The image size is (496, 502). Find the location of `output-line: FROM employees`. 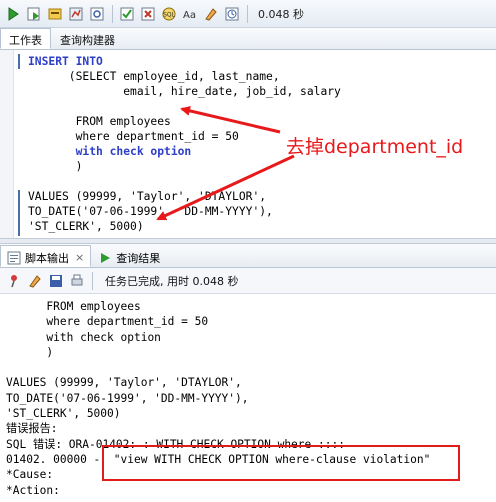

output-line: FROM employees is located at coordinates (73, 306).